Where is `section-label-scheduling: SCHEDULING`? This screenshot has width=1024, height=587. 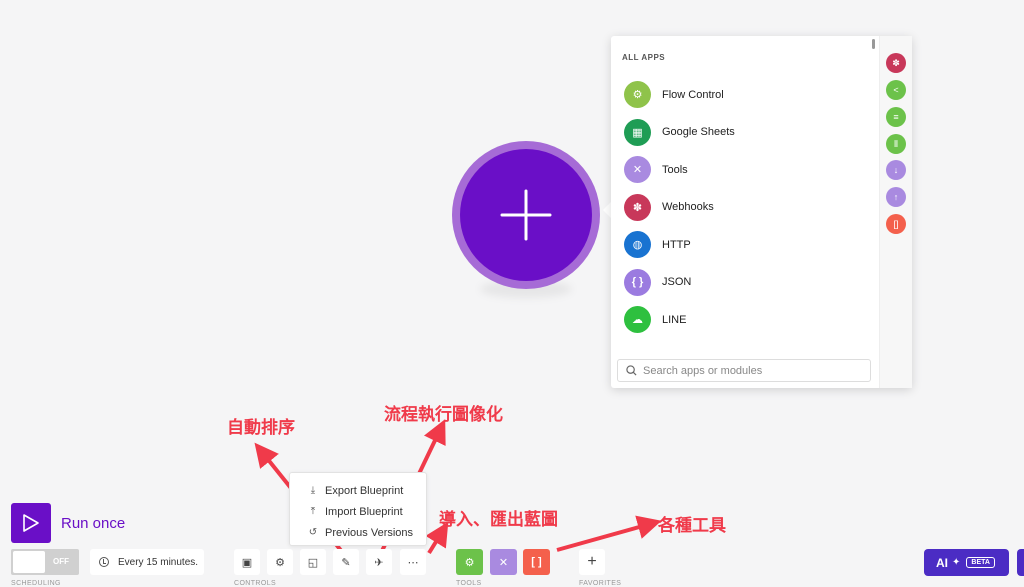 section-label-scheduling: SCHEDULING is located at coordinates (36, 583).